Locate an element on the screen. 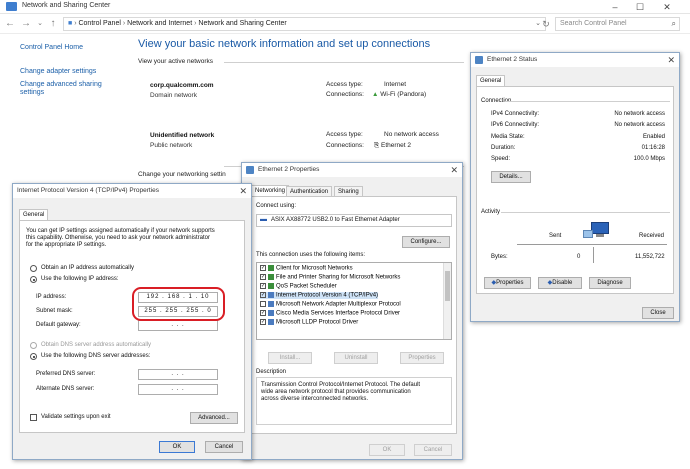  validate-label: Validate settings upon exit is located at coordinates (76, 417).